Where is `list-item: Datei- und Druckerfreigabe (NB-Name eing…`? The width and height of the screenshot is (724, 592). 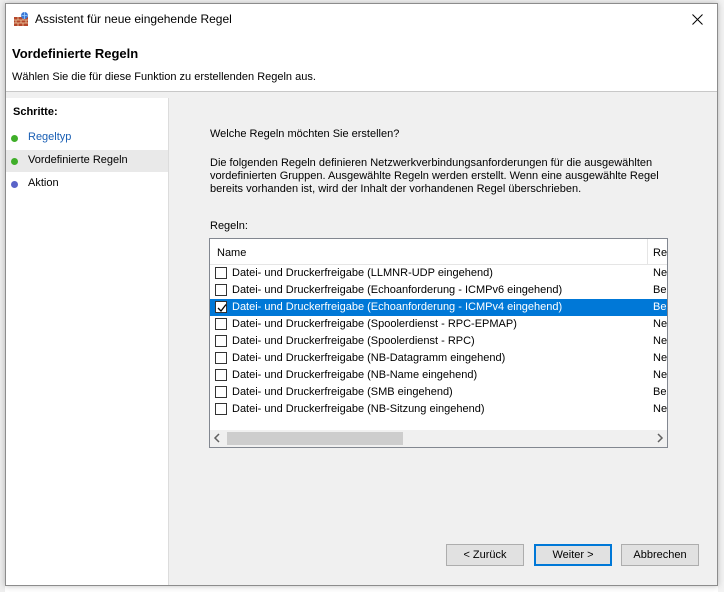
list-item: Datei- und Druckerfreigabe (NB-Name eing… is located at coordinates (438, 375).